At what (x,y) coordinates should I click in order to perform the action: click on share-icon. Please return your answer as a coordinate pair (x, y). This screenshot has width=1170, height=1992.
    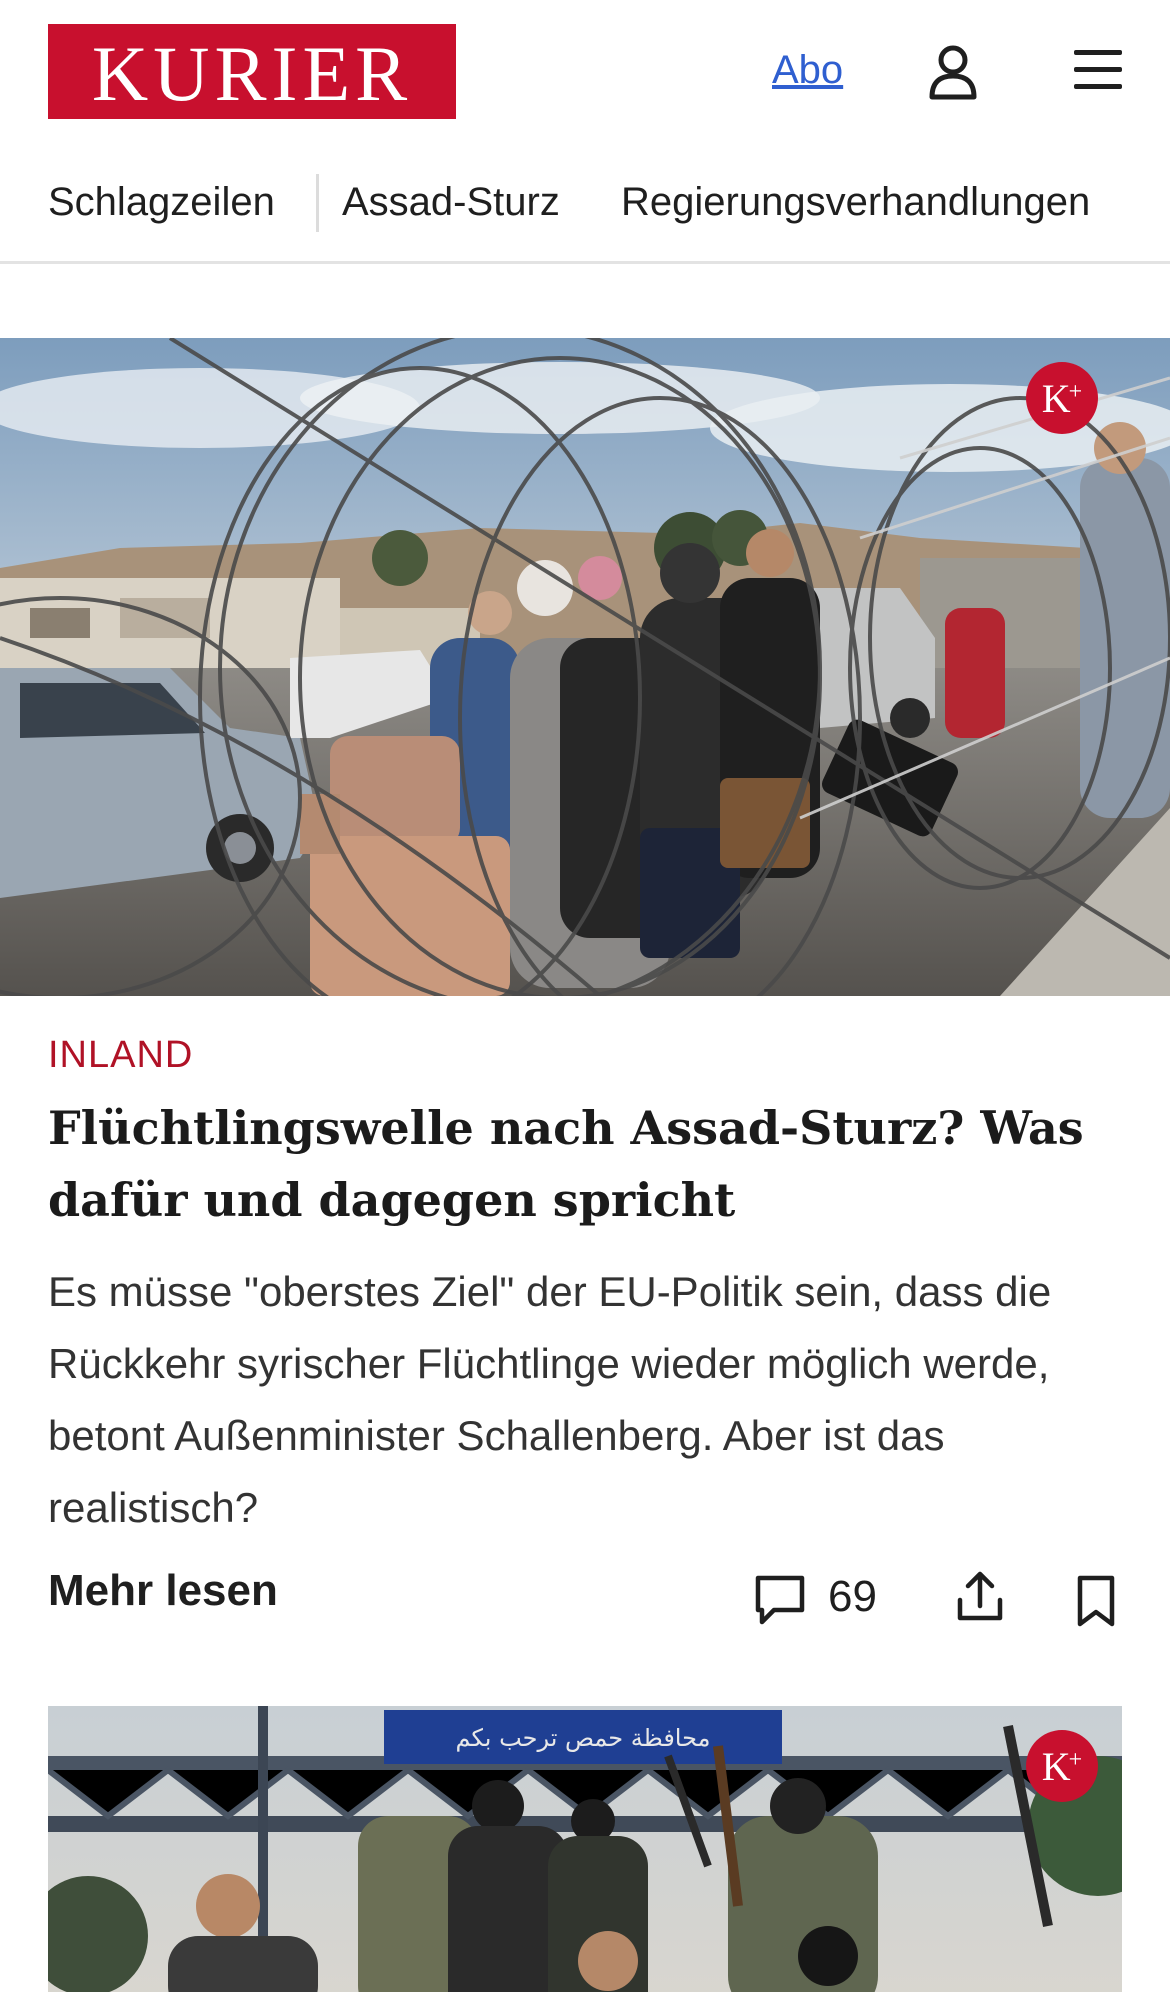
    Looking at the image, I should click on (980, 1596).